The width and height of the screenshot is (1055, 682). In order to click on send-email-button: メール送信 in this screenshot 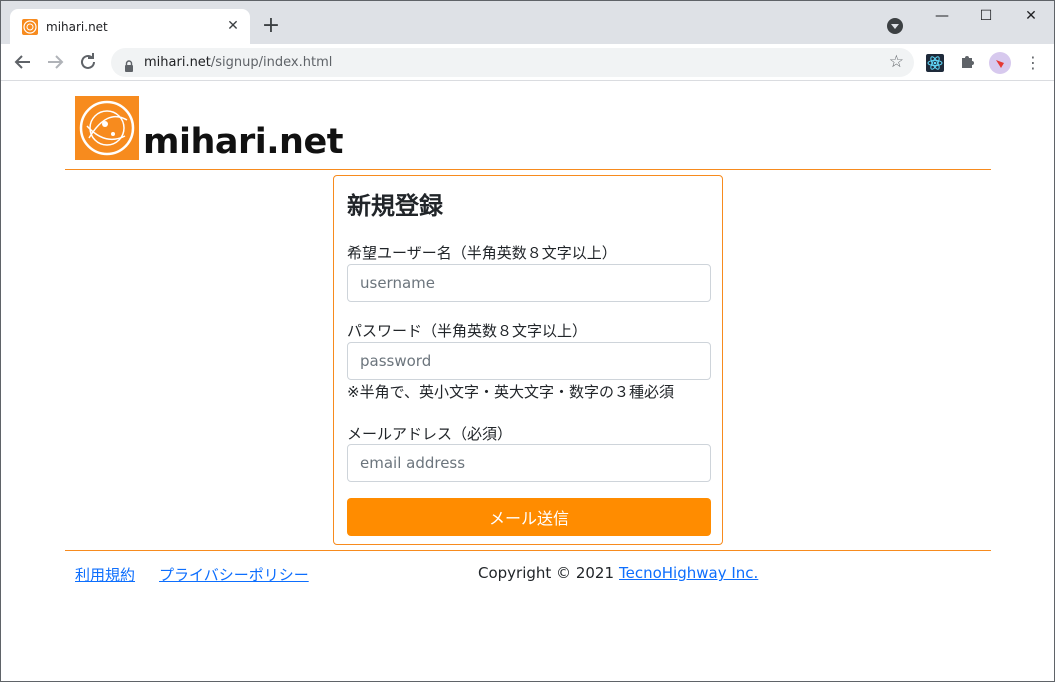, I will do `click(529, 517)`.